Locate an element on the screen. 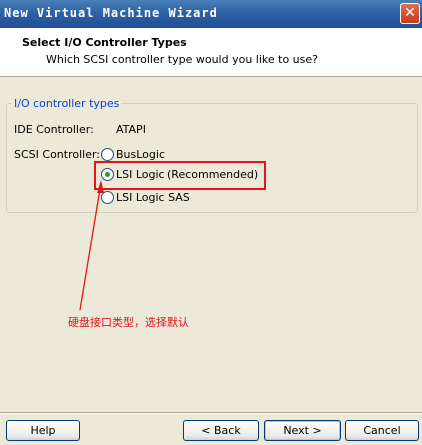  footer-divider is located at coordinates (211, 413).